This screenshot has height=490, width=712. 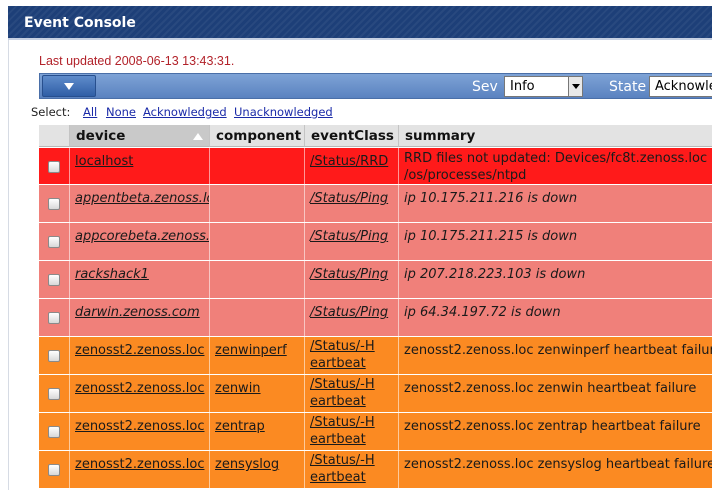 What do you see at coordinates (491, 198) in the screenshot?
I see `summary-value: ip 10.175.211.216 is down` at bounding box center [491, 198].